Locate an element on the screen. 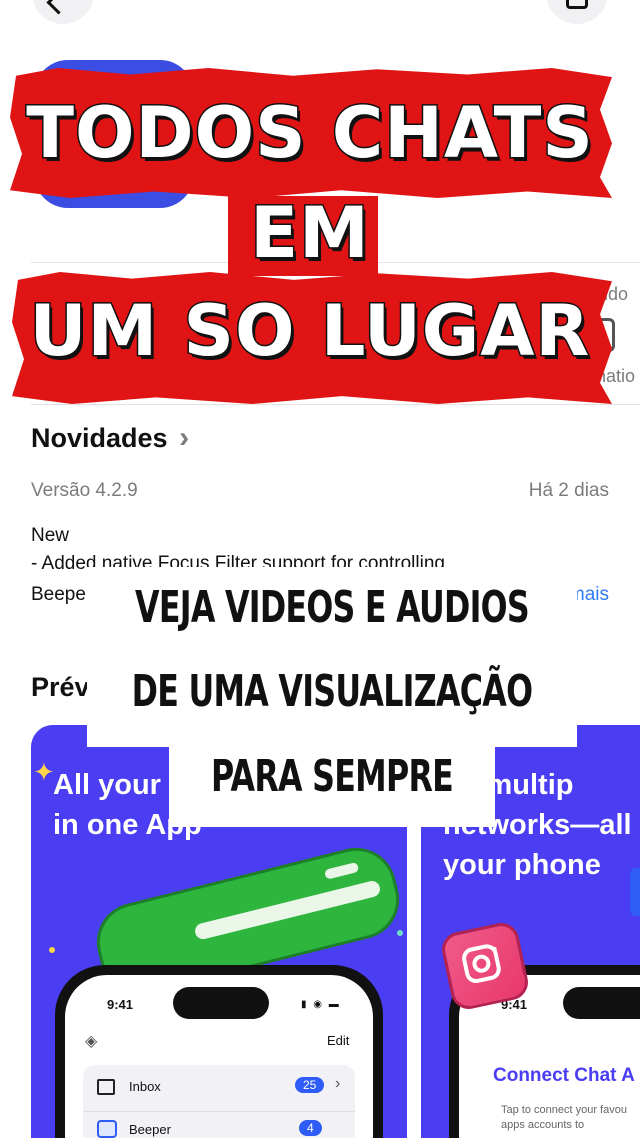 The width and height of the screenshot is (640, 1138). edit-button: Edit is located at coordinates (338, 1040).